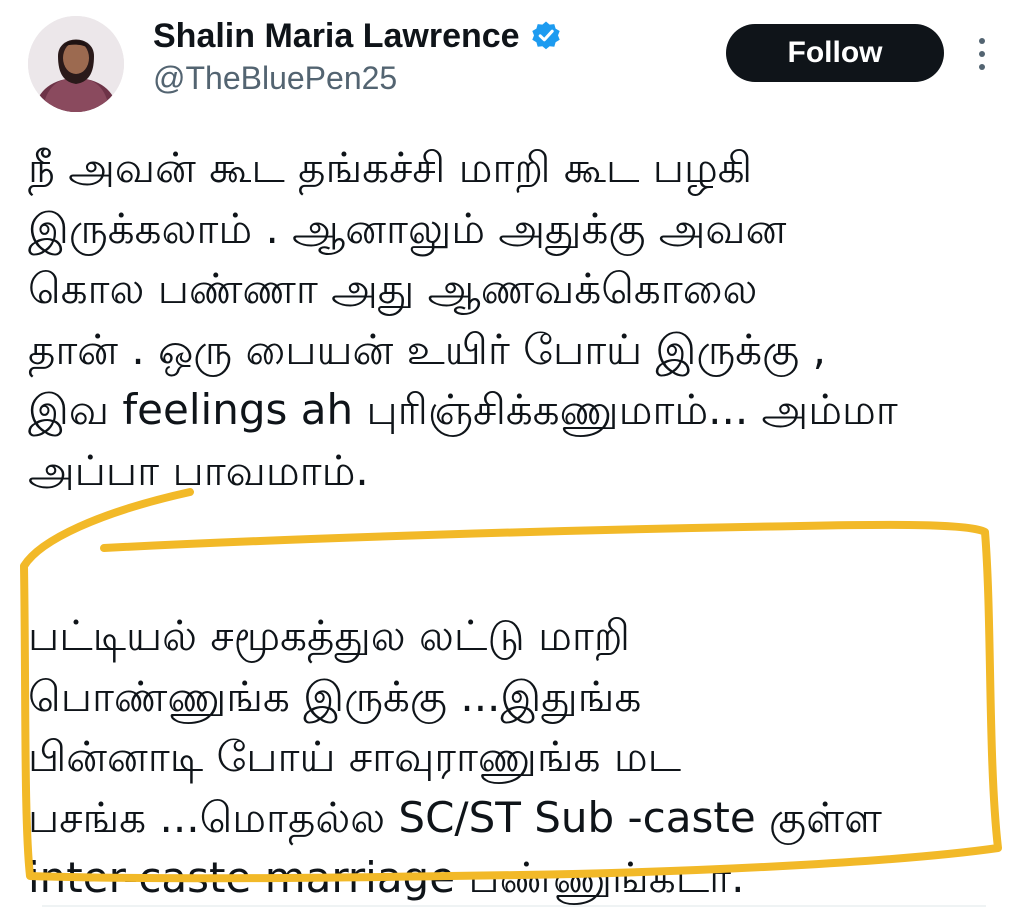 This screenshot has height=910, width=1028. Describe the element at coordinates (386, 877) in the screenshot. I see `tweet-line: inter-caste marriage பண்ணுங்கடா.` at that location.